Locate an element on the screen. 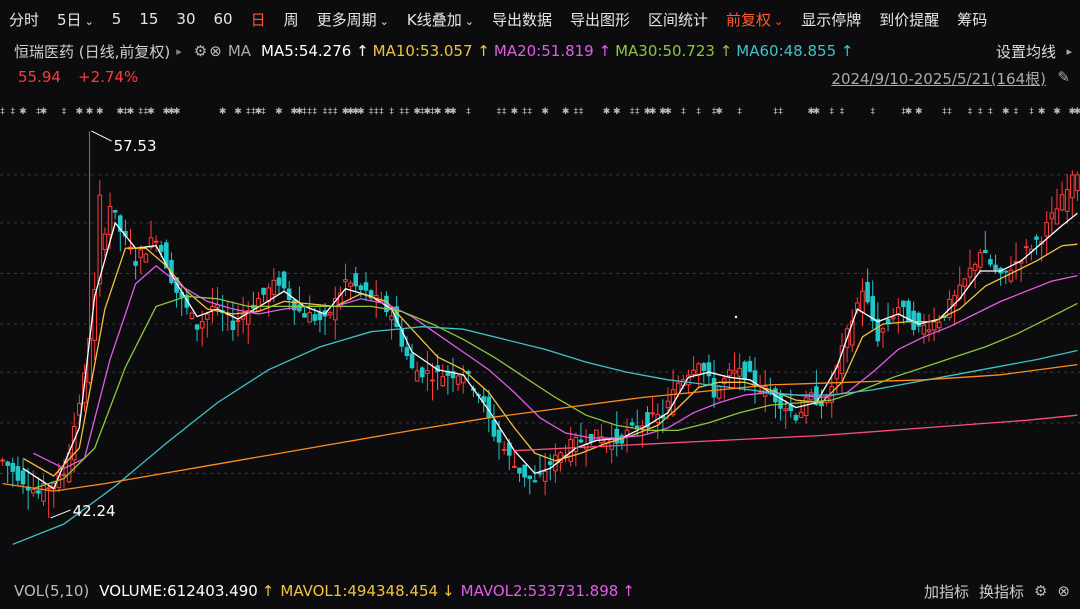 The height and width of the screenshot is (609, 1080). up-arrow-icon: ↑ is located at coordinates (481, 51).